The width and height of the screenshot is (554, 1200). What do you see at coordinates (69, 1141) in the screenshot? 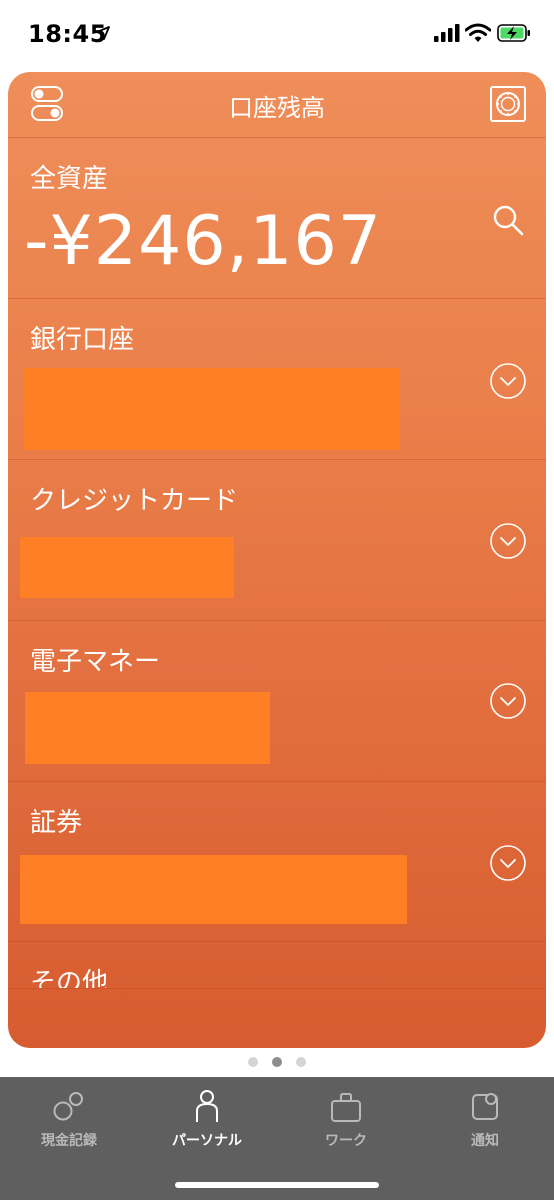
I see `tab-label: 現金記録` at bounding box center [69, 1141].